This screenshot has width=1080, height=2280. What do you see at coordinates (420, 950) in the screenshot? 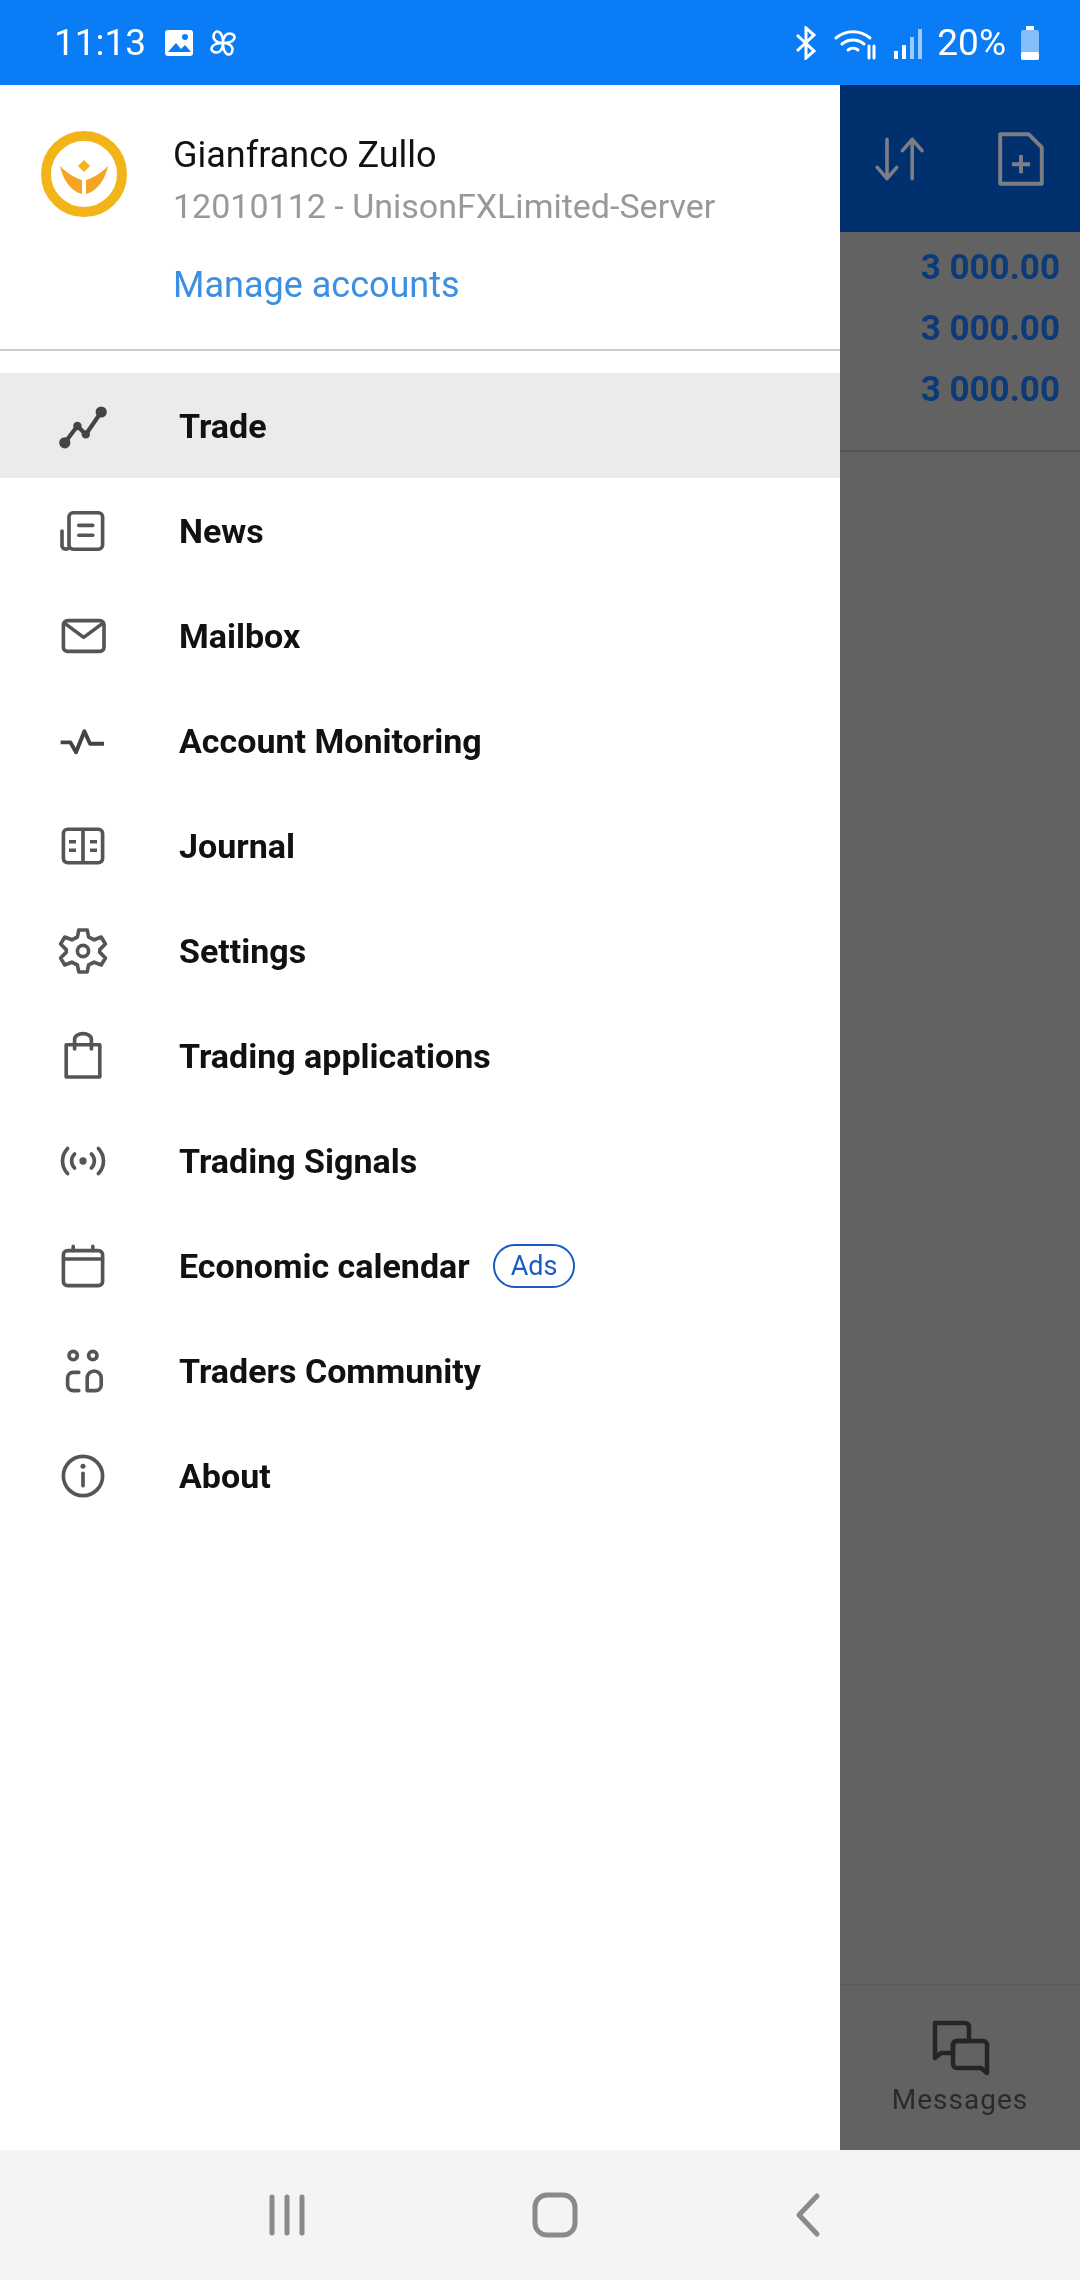
I see `menu-item: Settings` at bounding box center [420, 950].